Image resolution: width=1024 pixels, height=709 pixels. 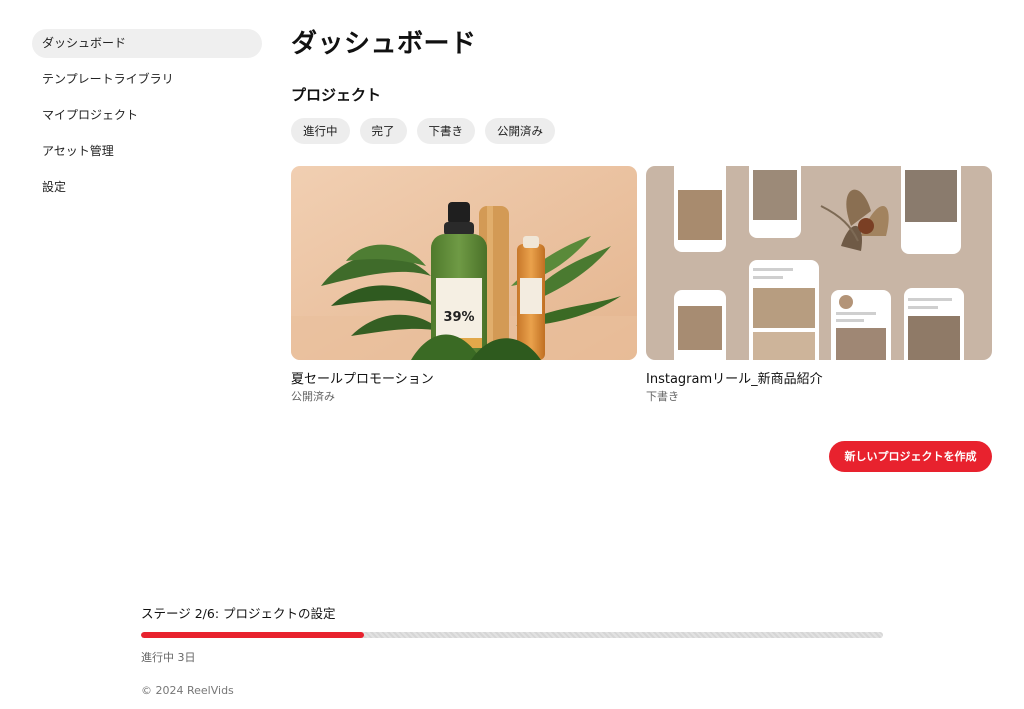 I want to click on project-card-summer-sale: 39% 夏セールプロモーション 公開済み, so click(x=464, y=285).